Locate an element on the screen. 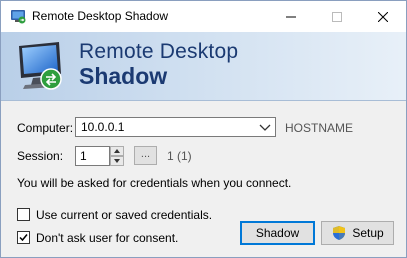  minimize-button is located at coordinates (291, 16).